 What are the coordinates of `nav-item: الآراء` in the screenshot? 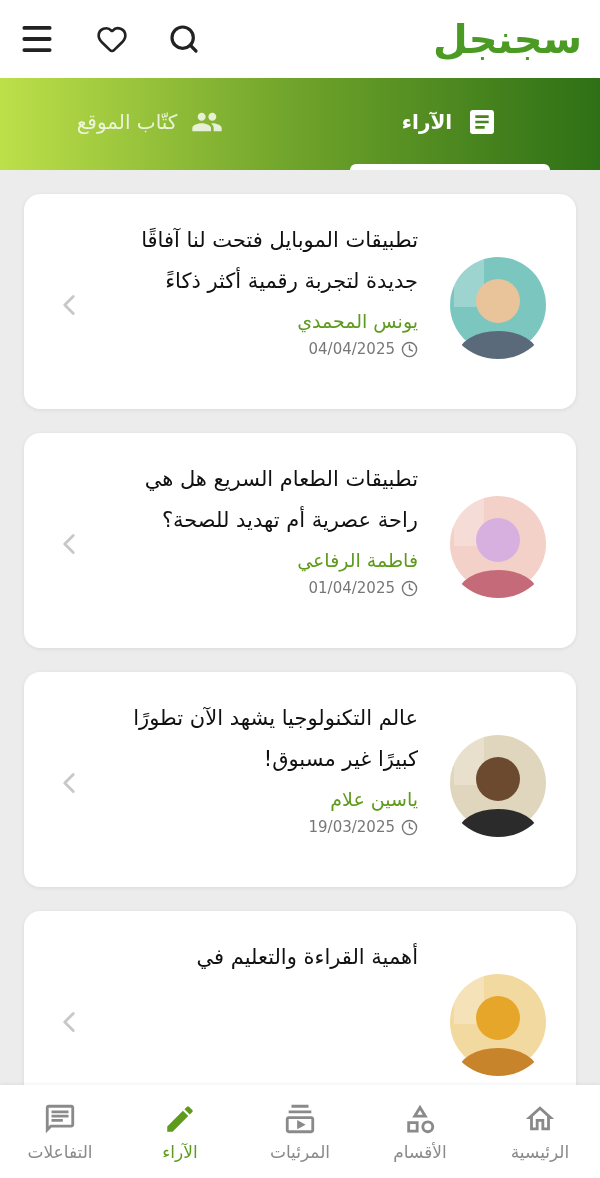 It's located at (180, 1131).